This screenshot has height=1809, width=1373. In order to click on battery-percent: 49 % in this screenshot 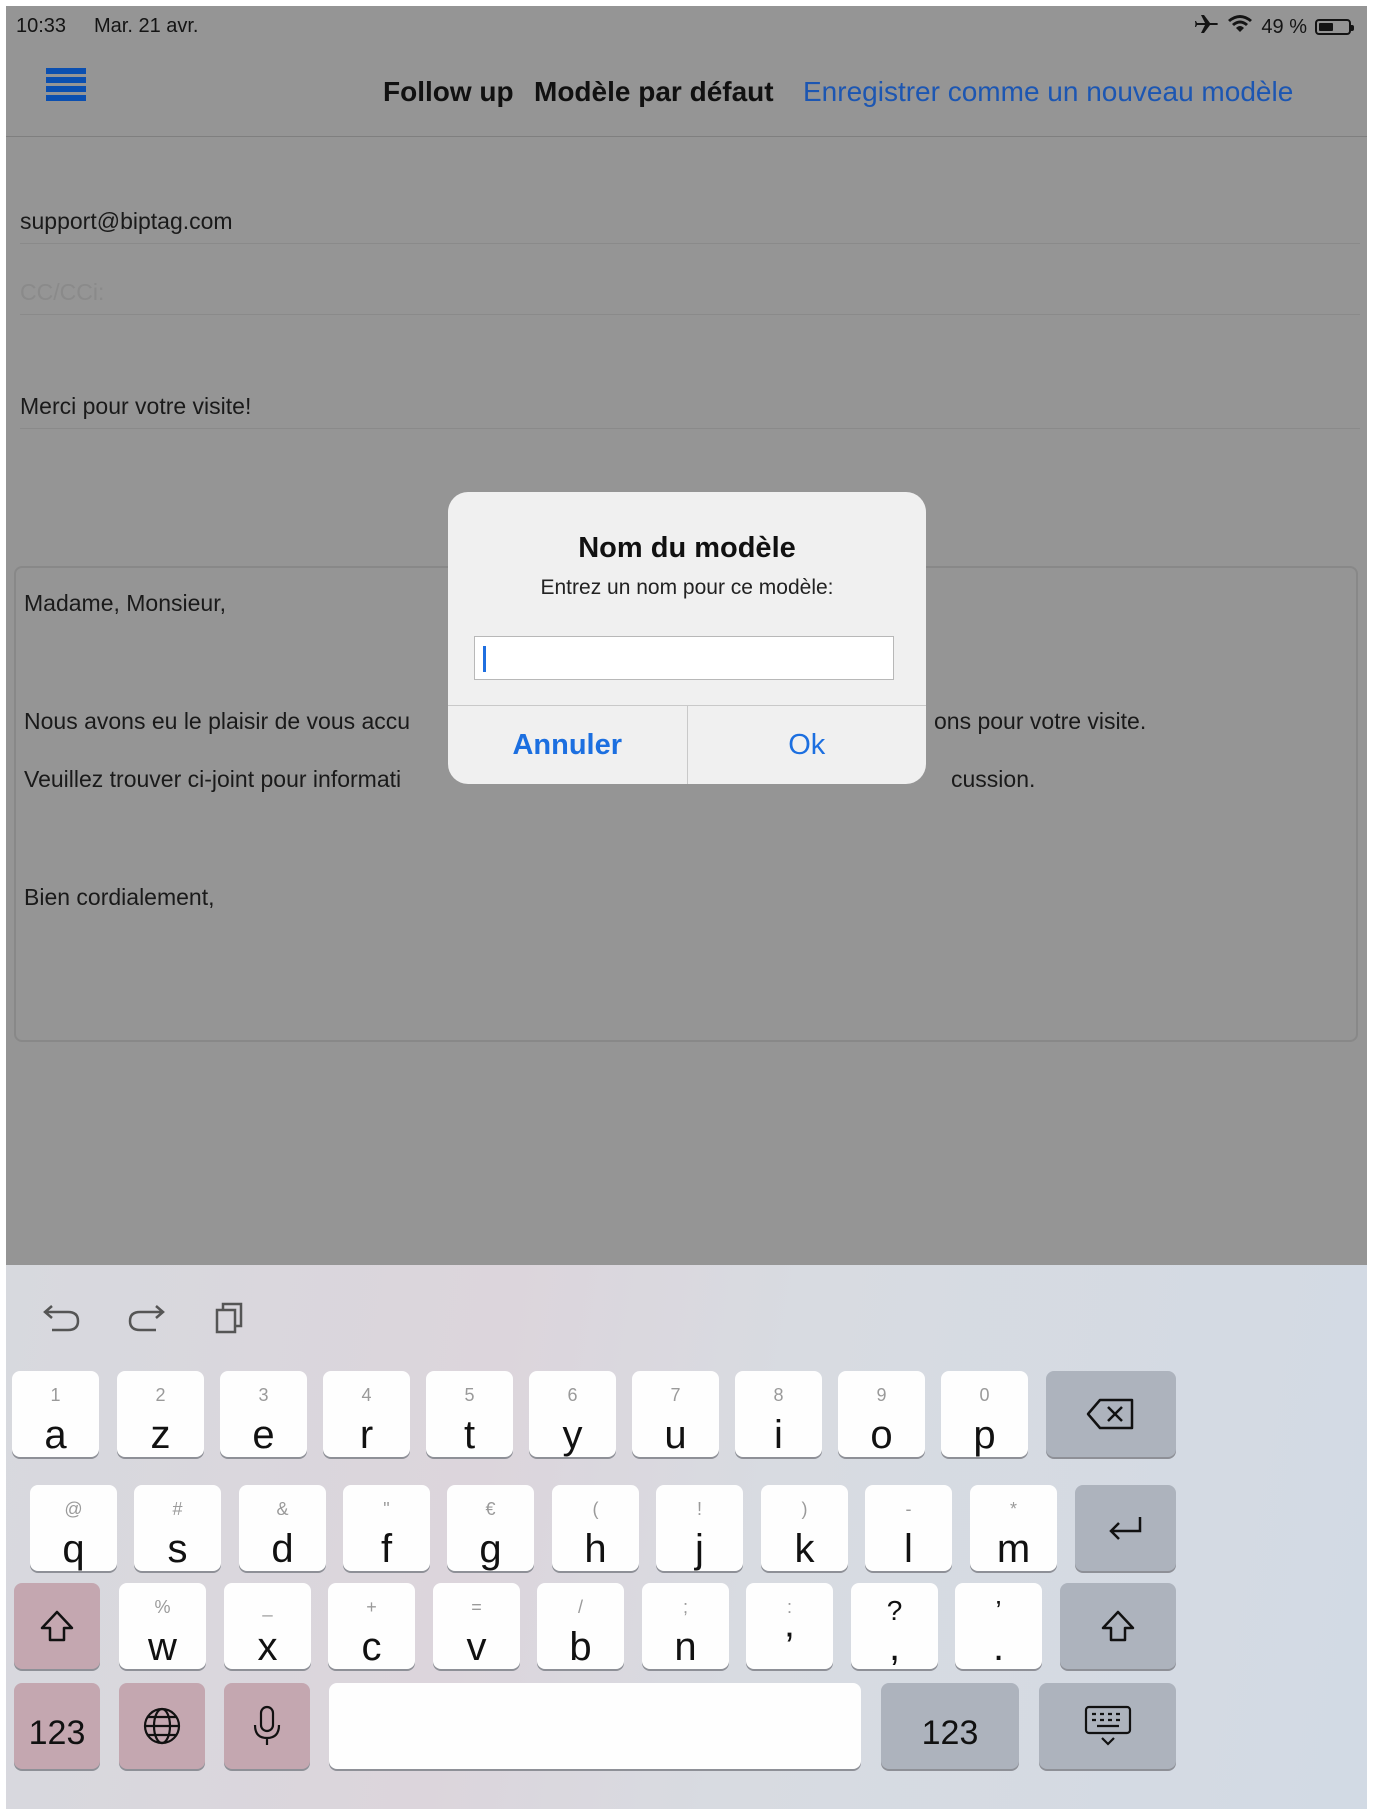, I will do `click(1284, 26)`.